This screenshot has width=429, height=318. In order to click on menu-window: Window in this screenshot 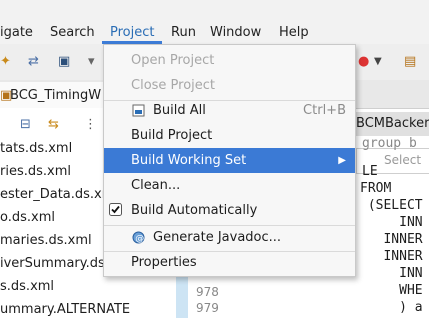, I will do `click(235, 32)`.